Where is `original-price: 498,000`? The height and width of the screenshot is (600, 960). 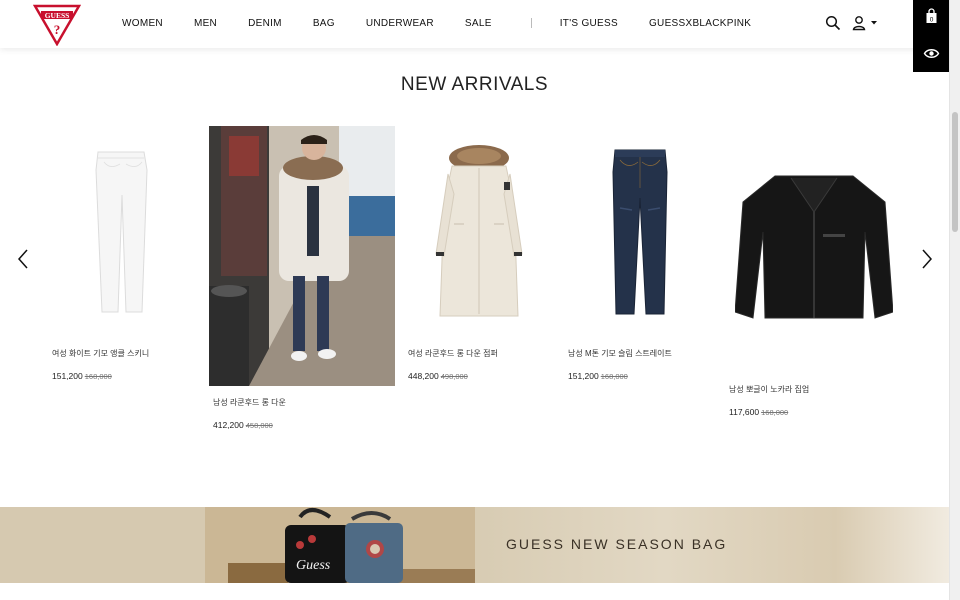 original-price: 498,000 is located at coordinates (454, 376).